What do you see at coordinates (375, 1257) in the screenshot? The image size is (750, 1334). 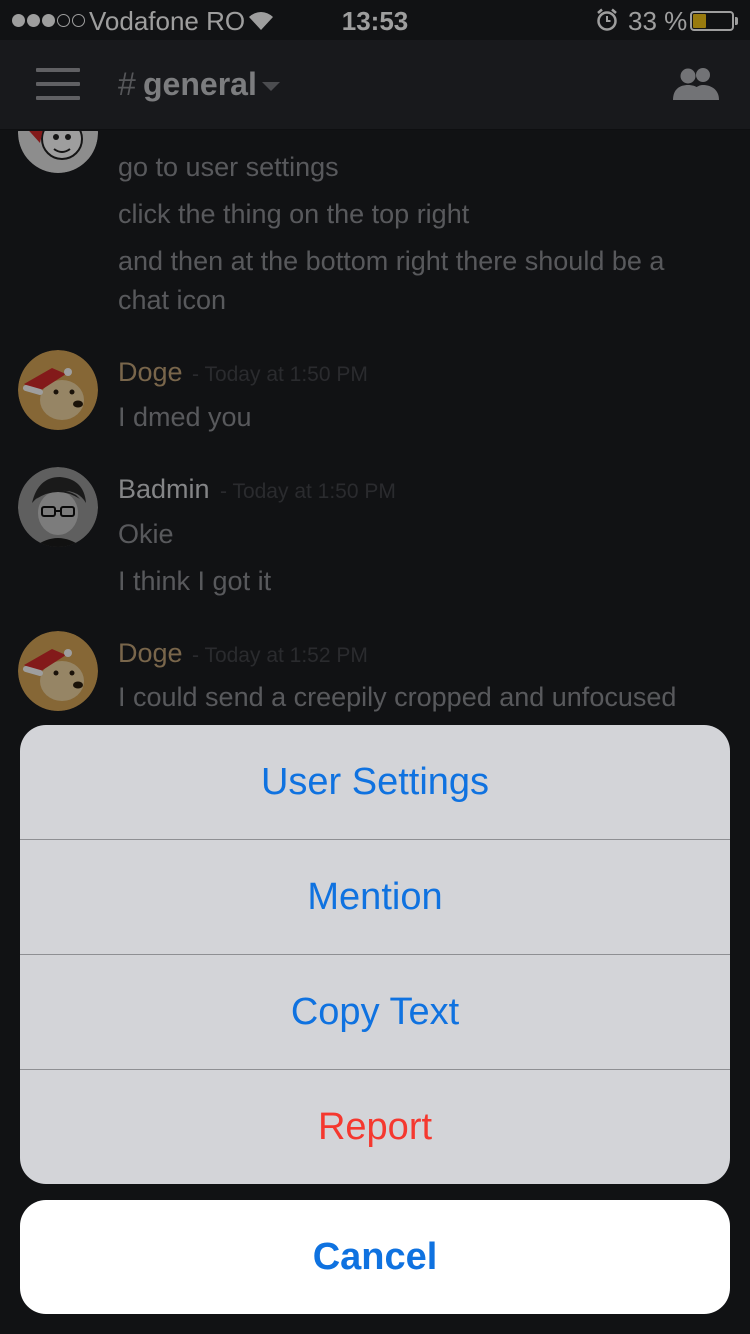 I see `cancel-button: Cancel` at bounding box center [375, 1257].